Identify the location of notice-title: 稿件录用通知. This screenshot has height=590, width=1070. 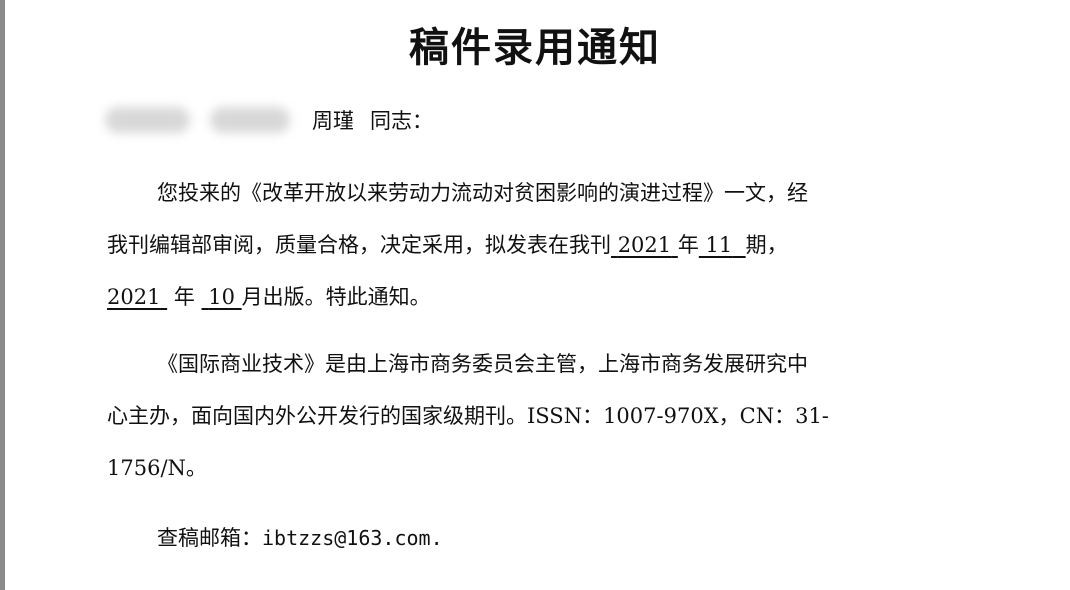
(535, 47).